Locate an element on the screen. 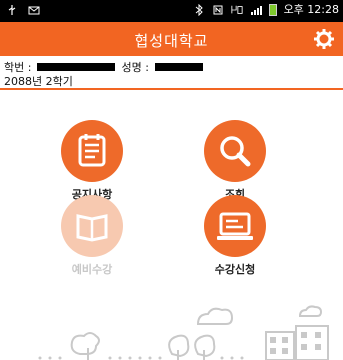 This screenshot has width=343, height=360. magnifier-icon is located at coordinates (235, 151).